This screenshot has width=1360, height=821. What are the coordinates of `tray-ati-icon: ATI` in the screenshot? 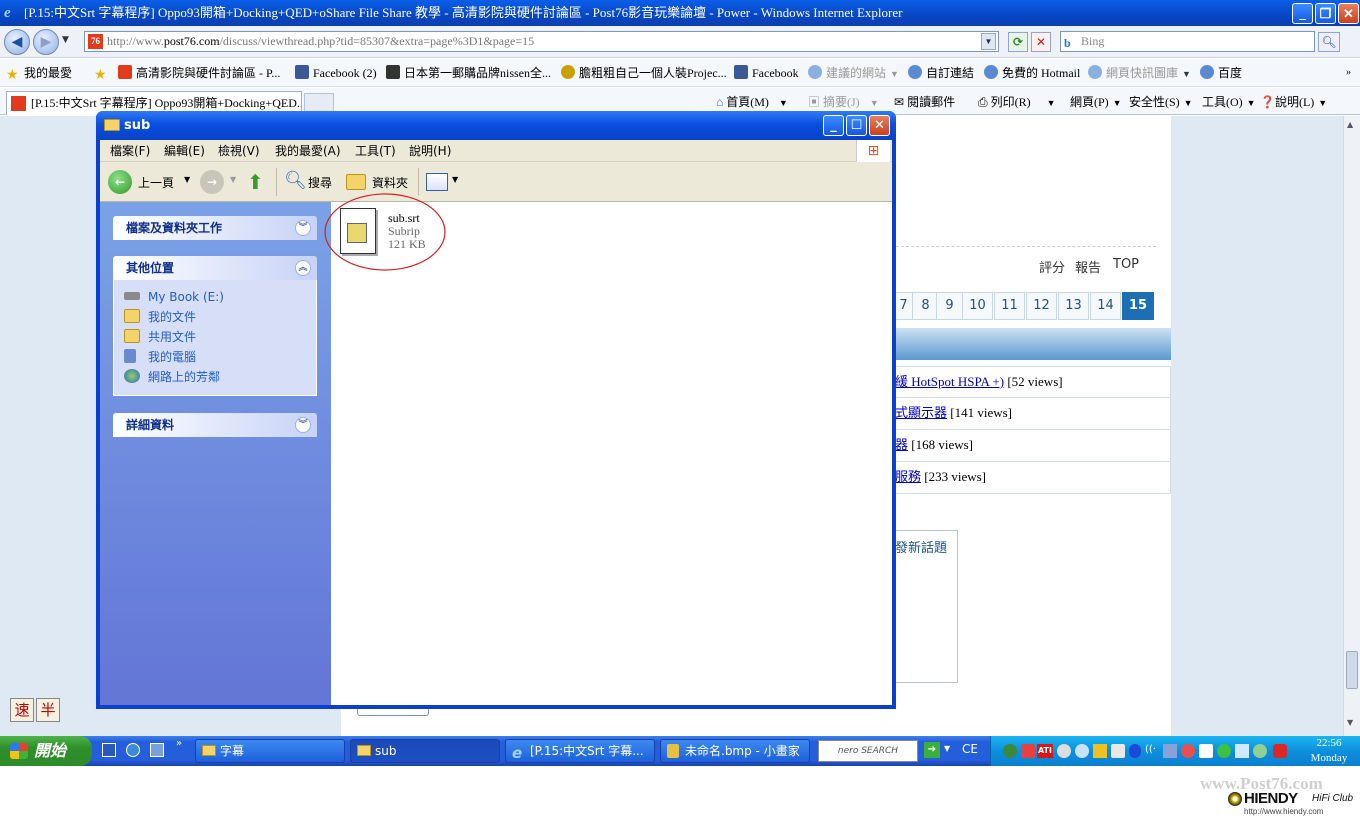 It's located at (1045, 751).